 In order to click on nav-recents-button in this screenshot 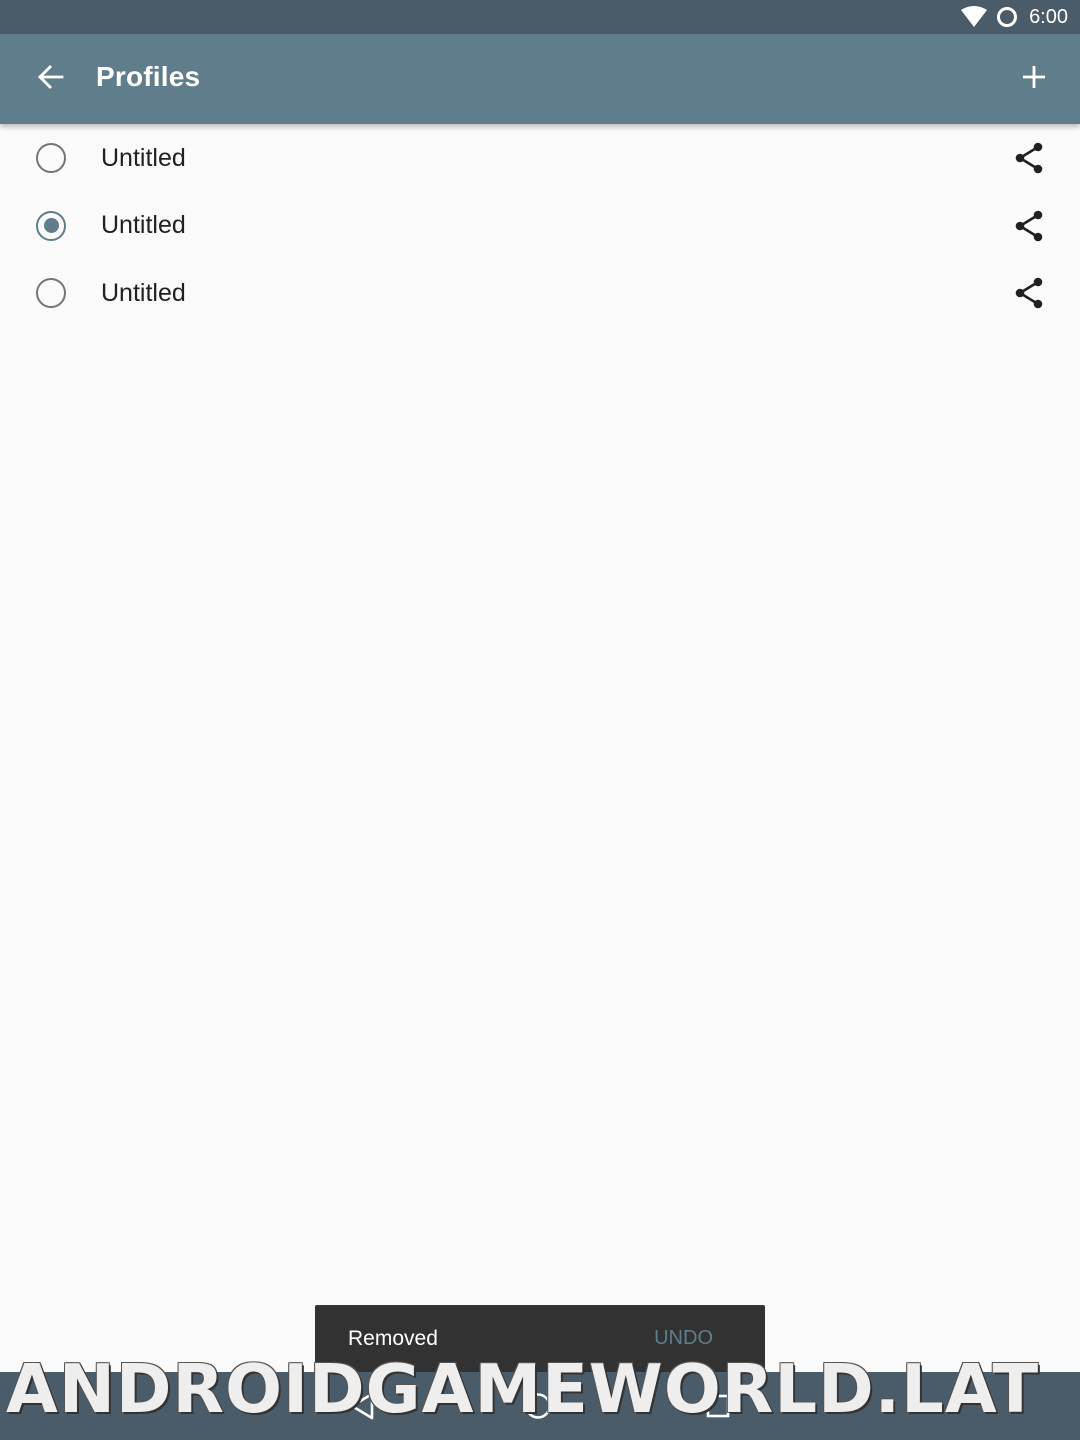, I will do `click(718, 1406)`.